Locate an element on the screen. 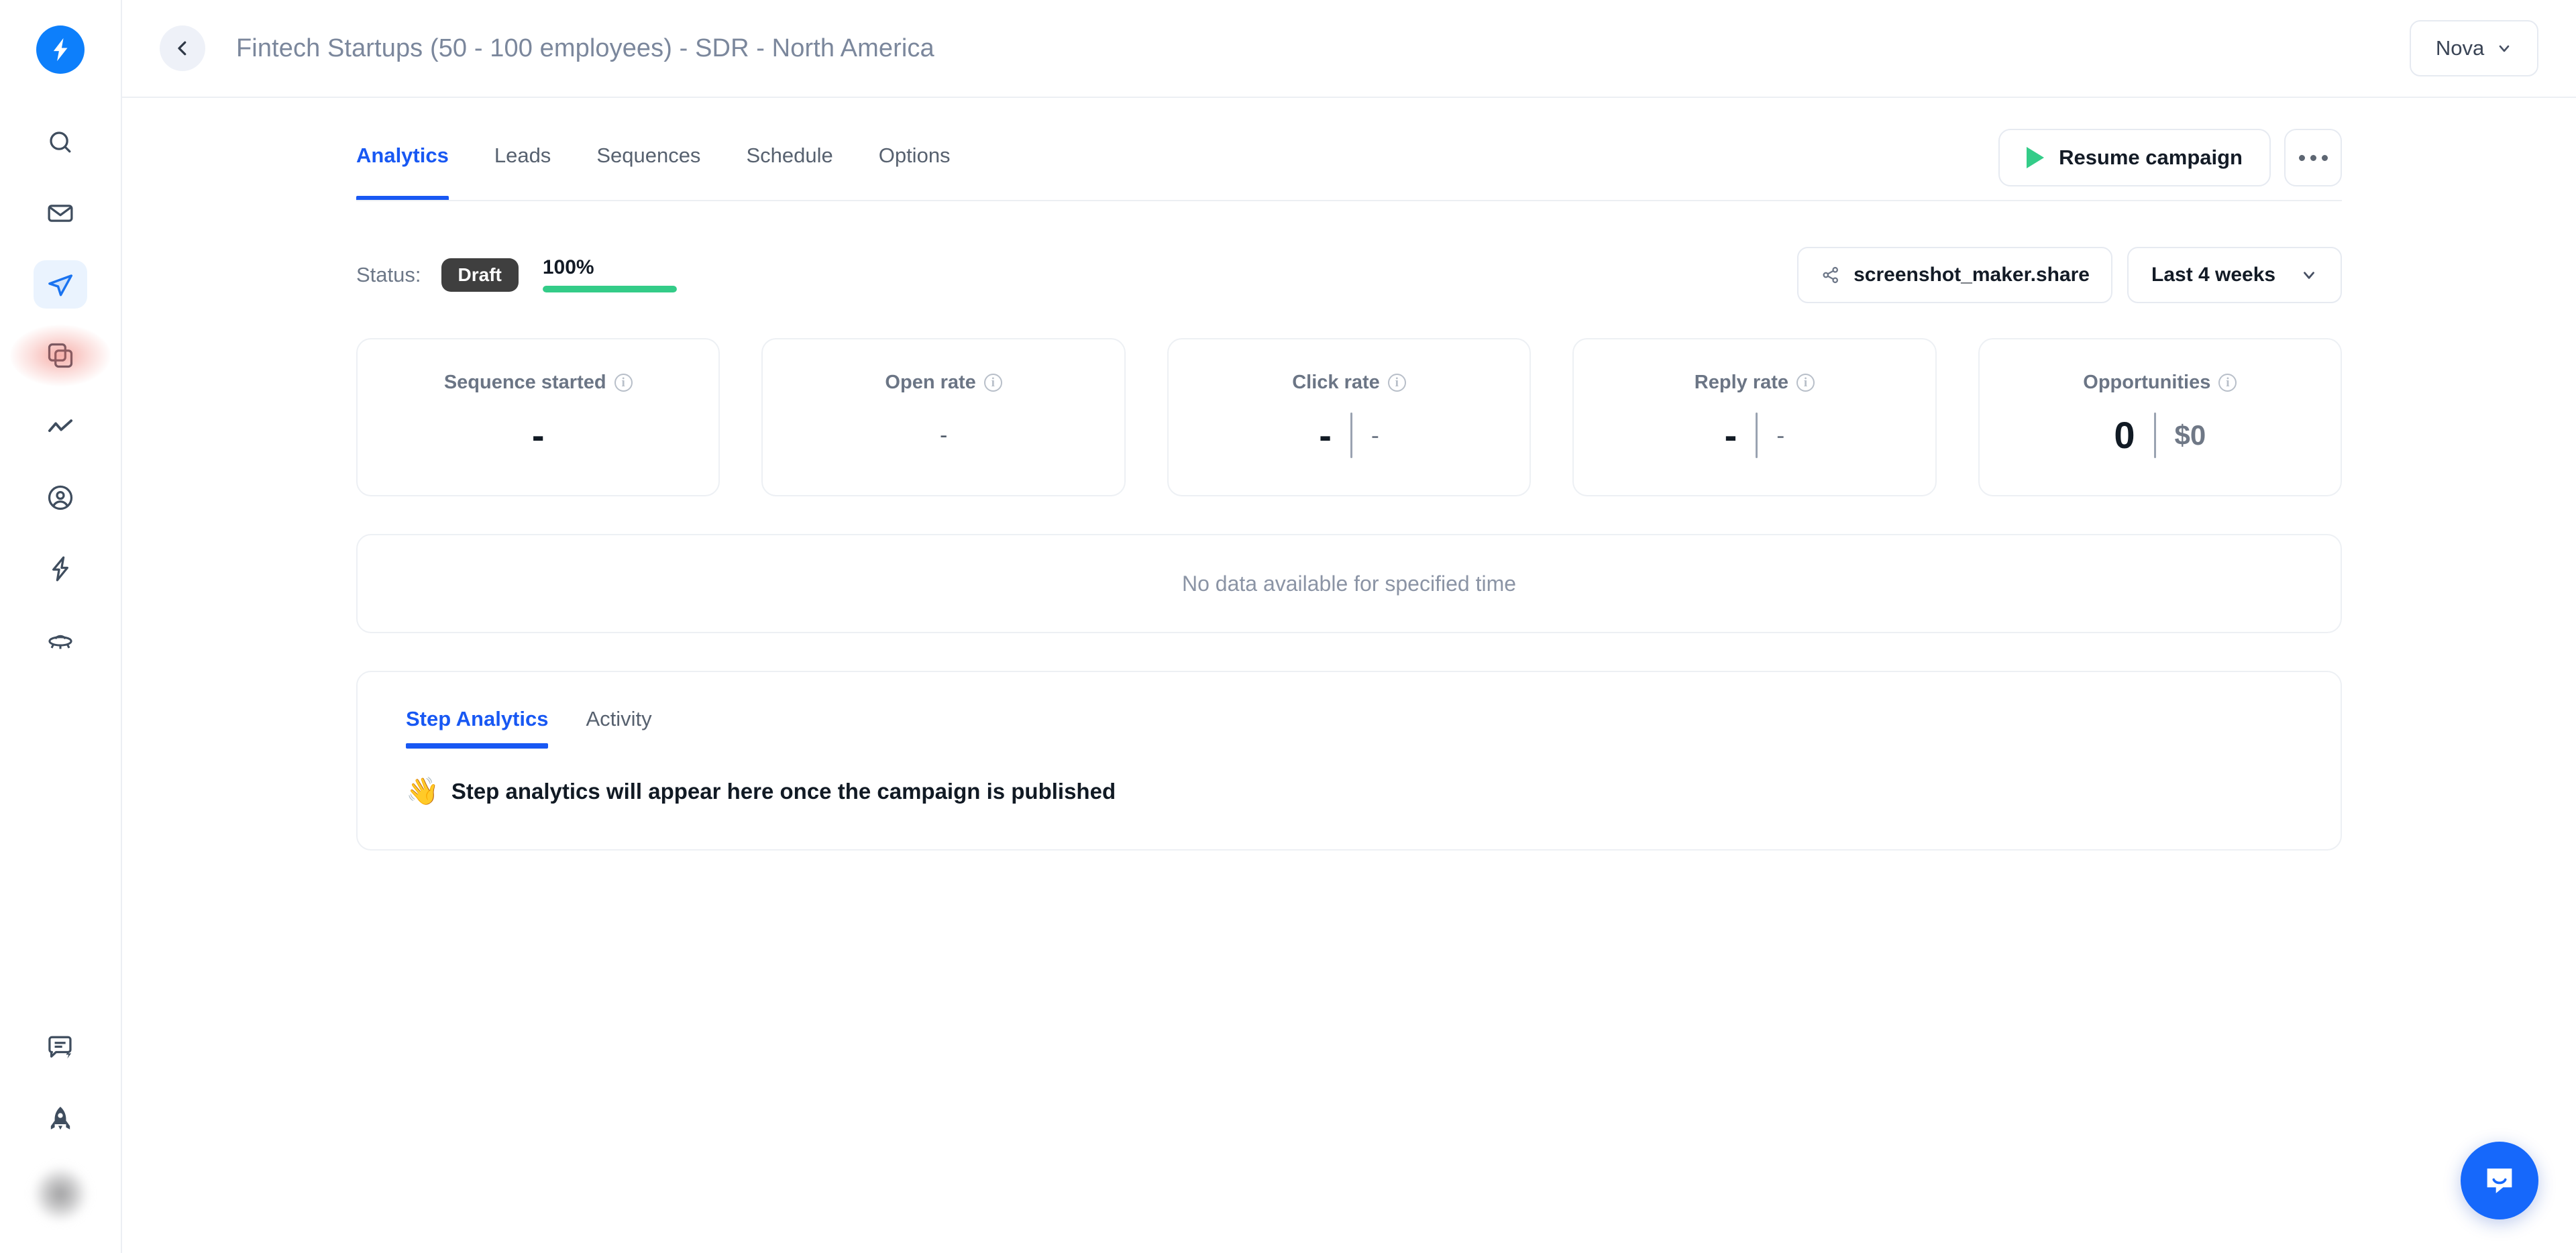  chart-empty-message: No data available for specified time is located at coordinates (1349, 583).